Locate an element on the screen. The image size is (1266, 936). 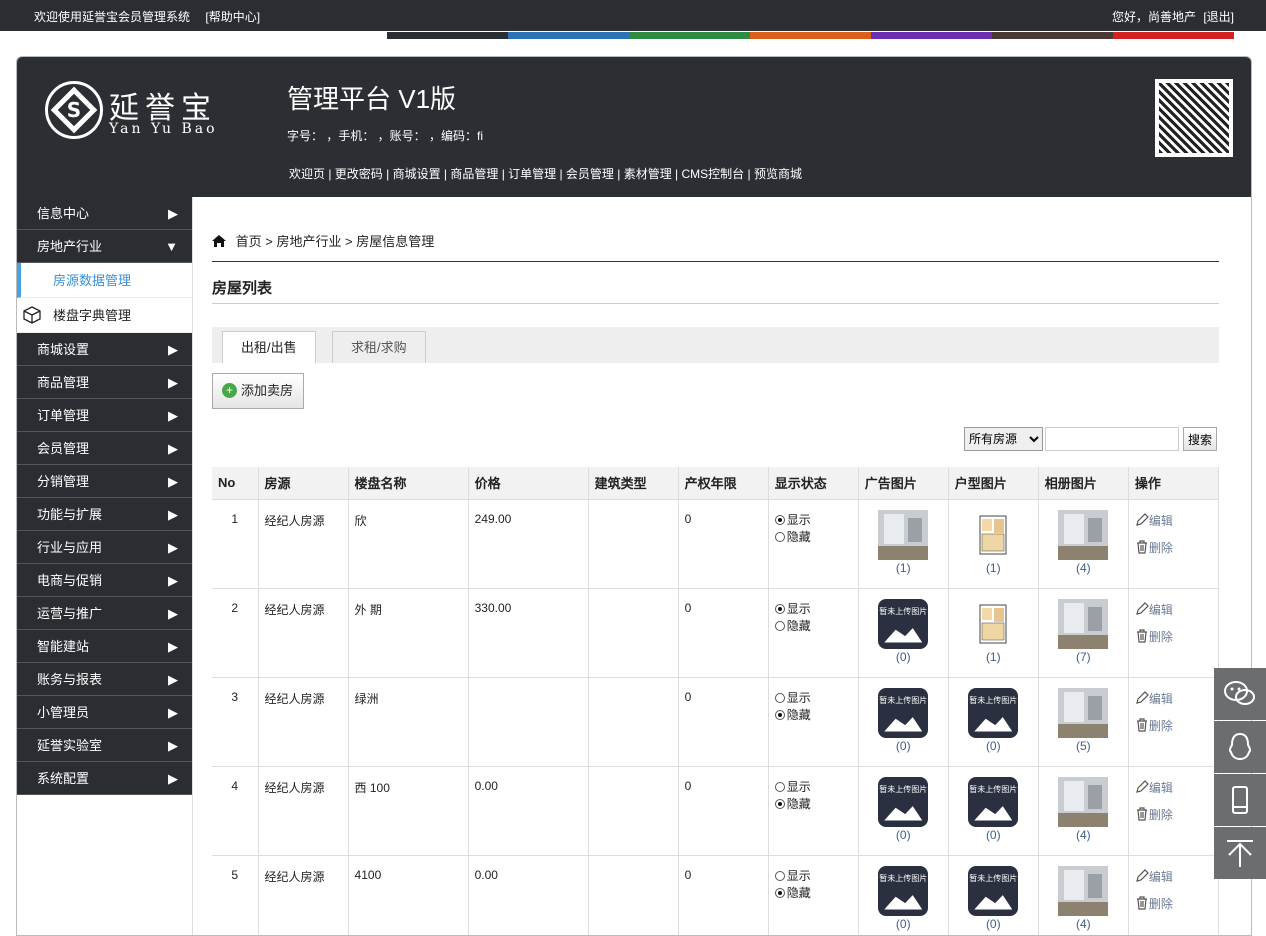
sidebar-menu-item: 分销管理 ▶ is located at coordinates (104, 481).